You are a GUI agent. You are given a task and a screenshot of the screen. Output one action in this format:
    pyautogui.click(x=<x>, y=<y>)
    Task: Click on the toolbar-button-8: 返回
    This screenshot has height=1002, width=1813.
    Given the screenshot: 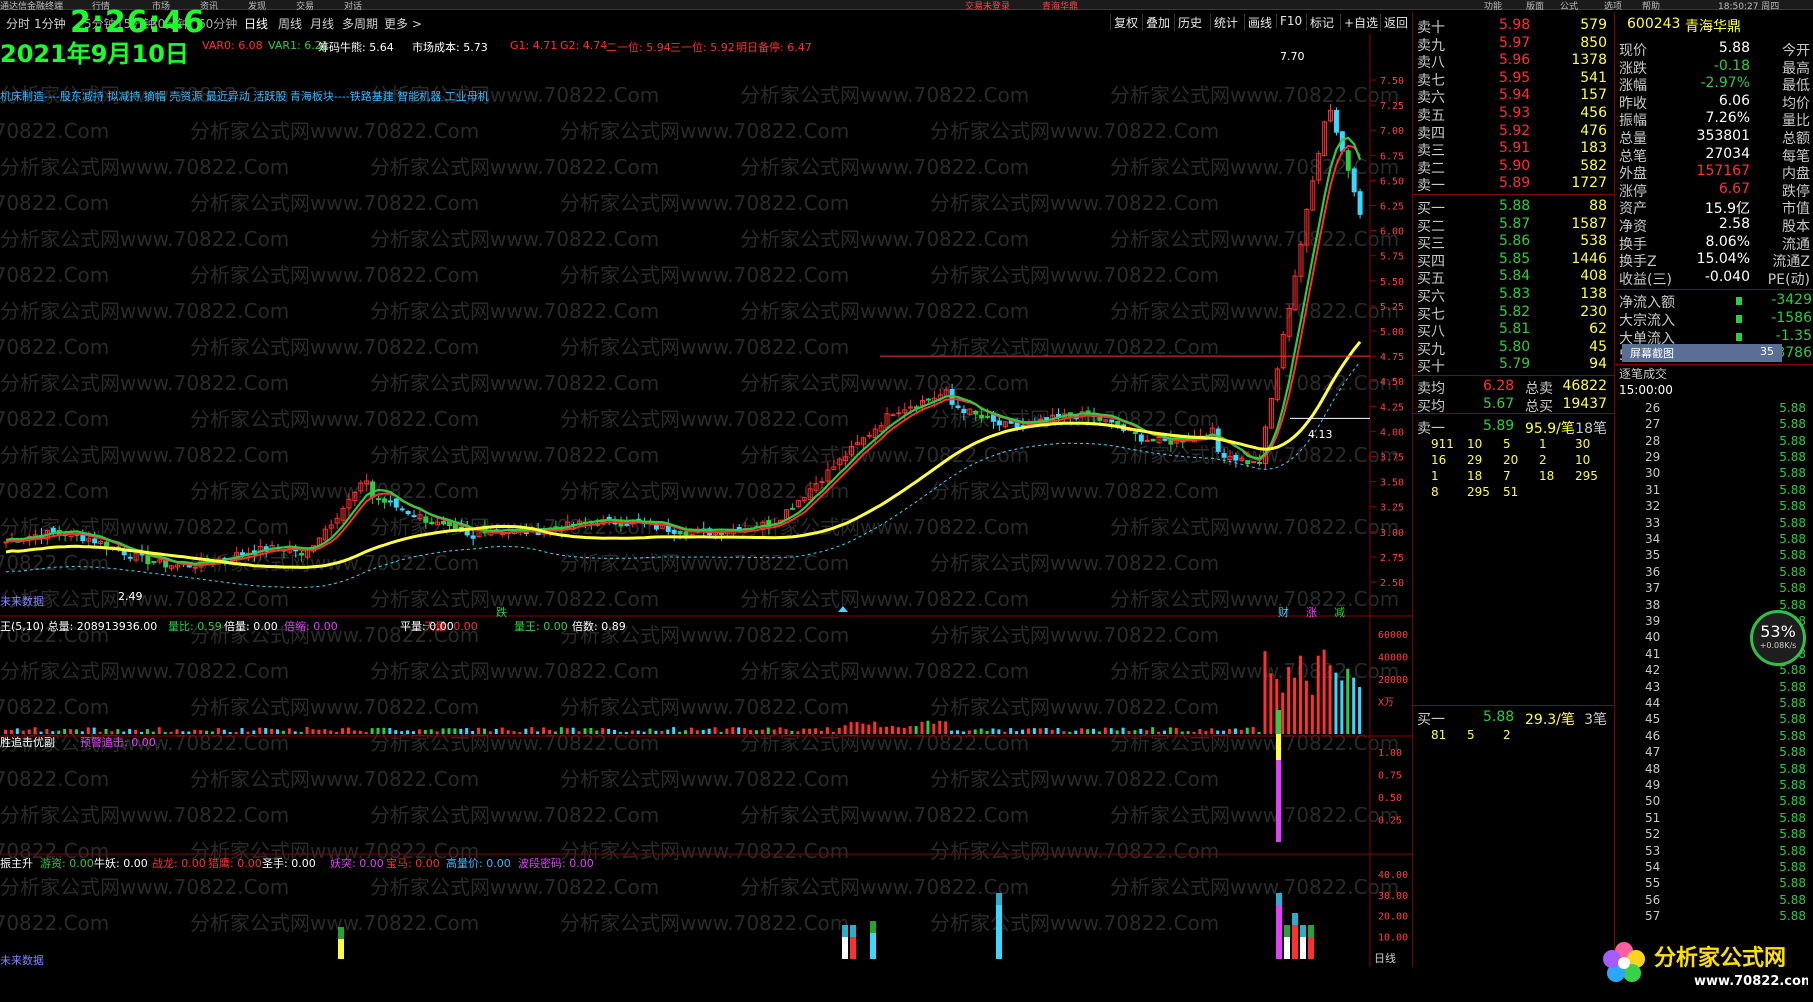 What is the action you would take?
    pyautogui.click(x=1394, y=22)
    